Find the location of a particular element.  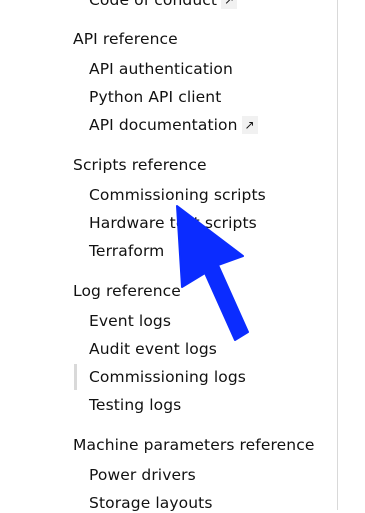

nav-item-audit-event-logs: Audit event logs is located at coordinates (153, 349).